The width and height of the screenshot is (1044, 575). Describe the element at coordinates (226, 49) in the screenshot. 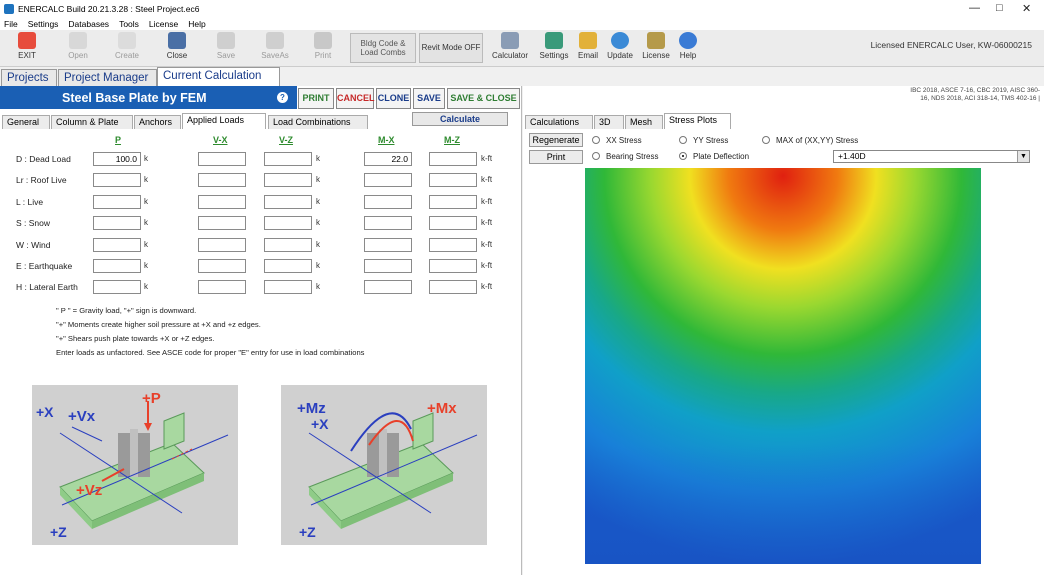

I see `save-toolbar-button: Save` at that location.